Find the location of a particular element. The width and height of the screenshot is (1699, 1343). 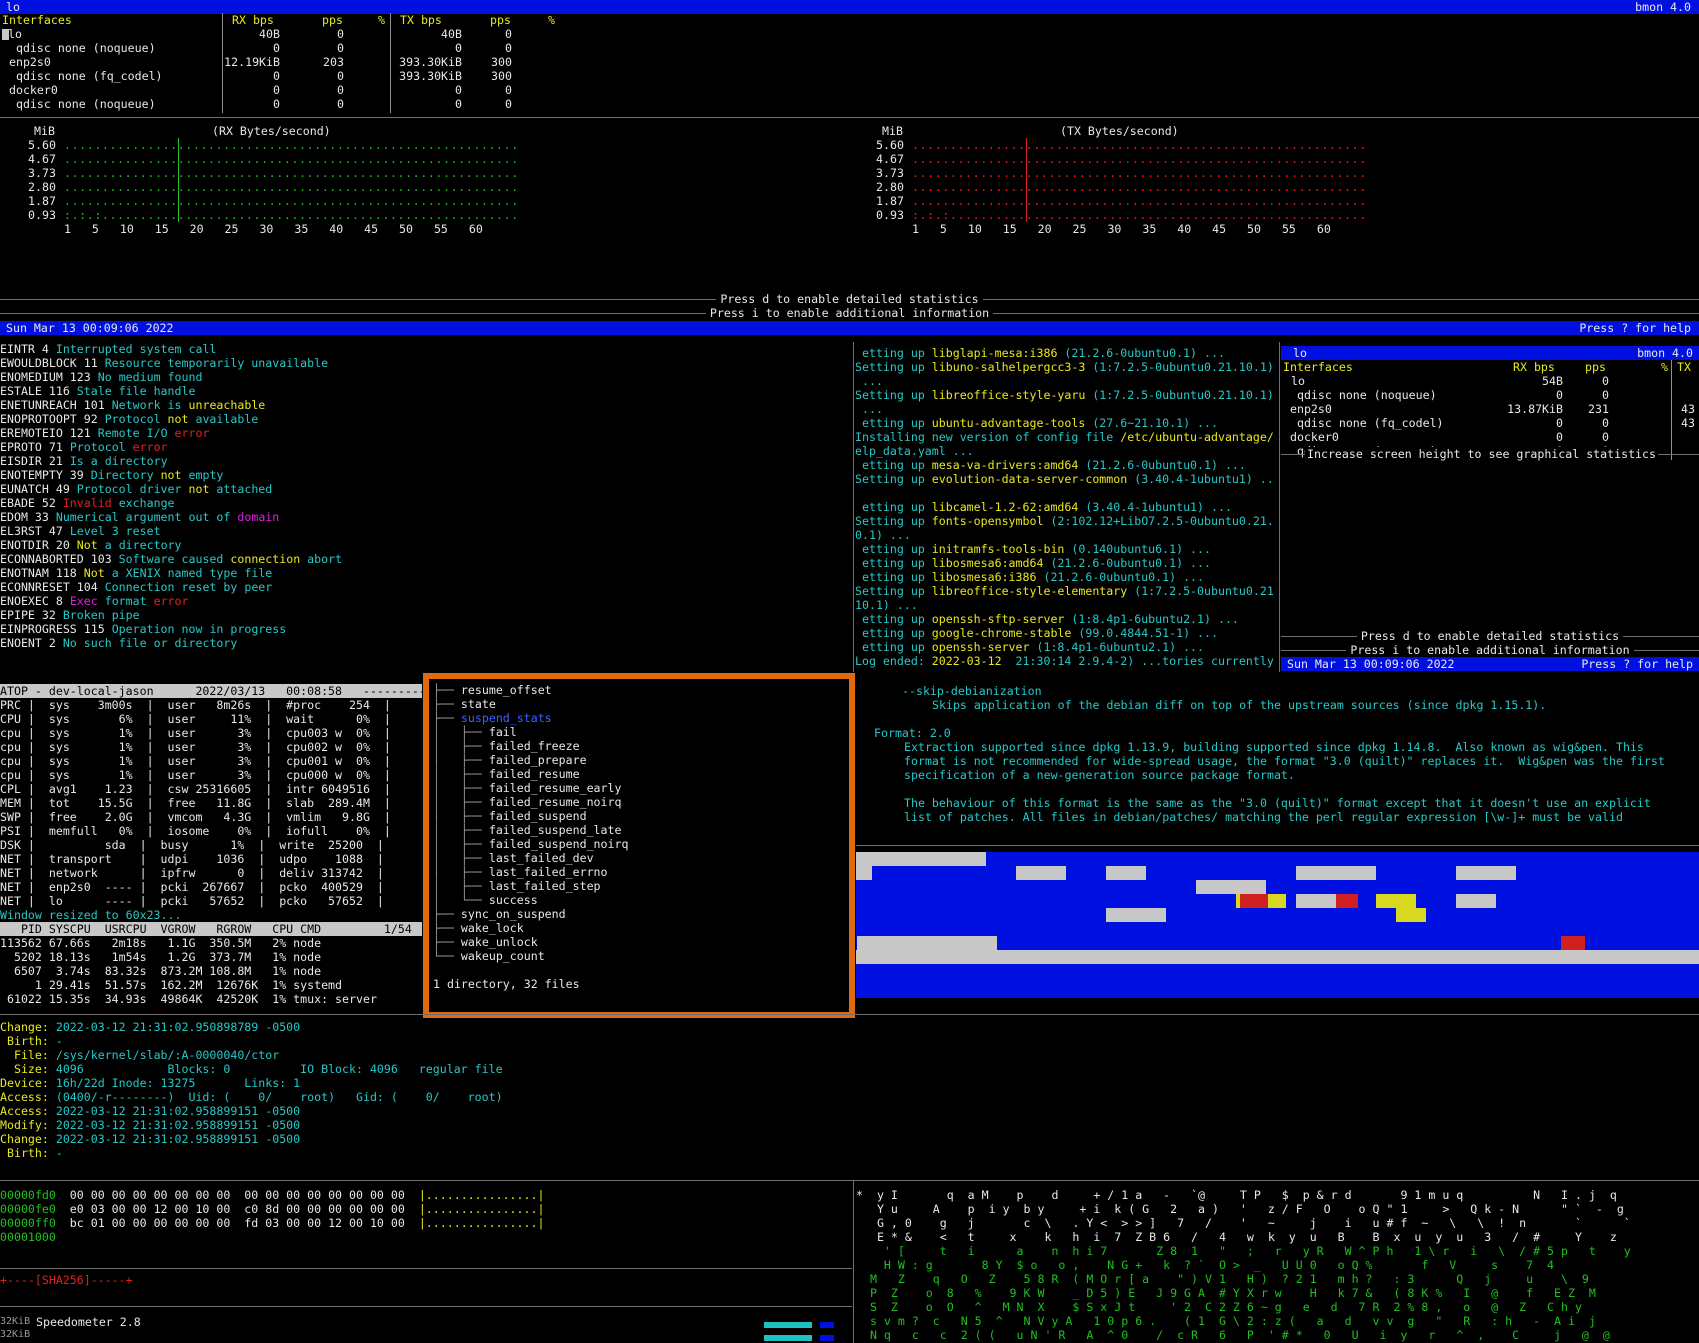

errno-line: EPROTO 71 Protocol error is located at coordinates (425, 447).